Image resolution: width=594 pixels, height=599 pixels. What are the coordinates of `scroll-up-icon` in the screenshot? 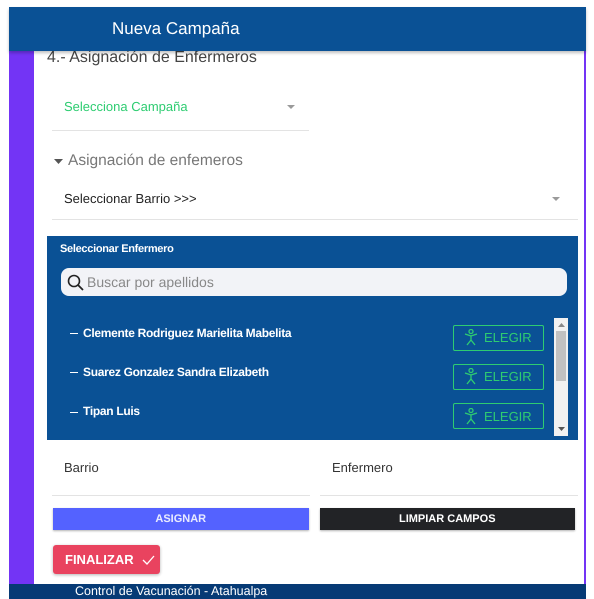 It's located at (561, 325).